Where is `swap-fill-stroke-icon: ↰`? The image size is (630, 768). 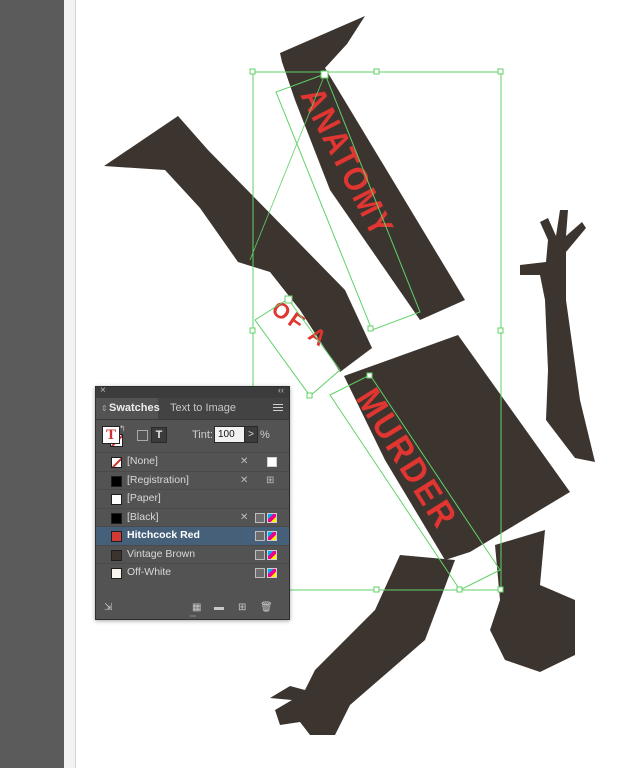 swap-fill-stroke-icon: ↰ is located at coordinates (122, 428).